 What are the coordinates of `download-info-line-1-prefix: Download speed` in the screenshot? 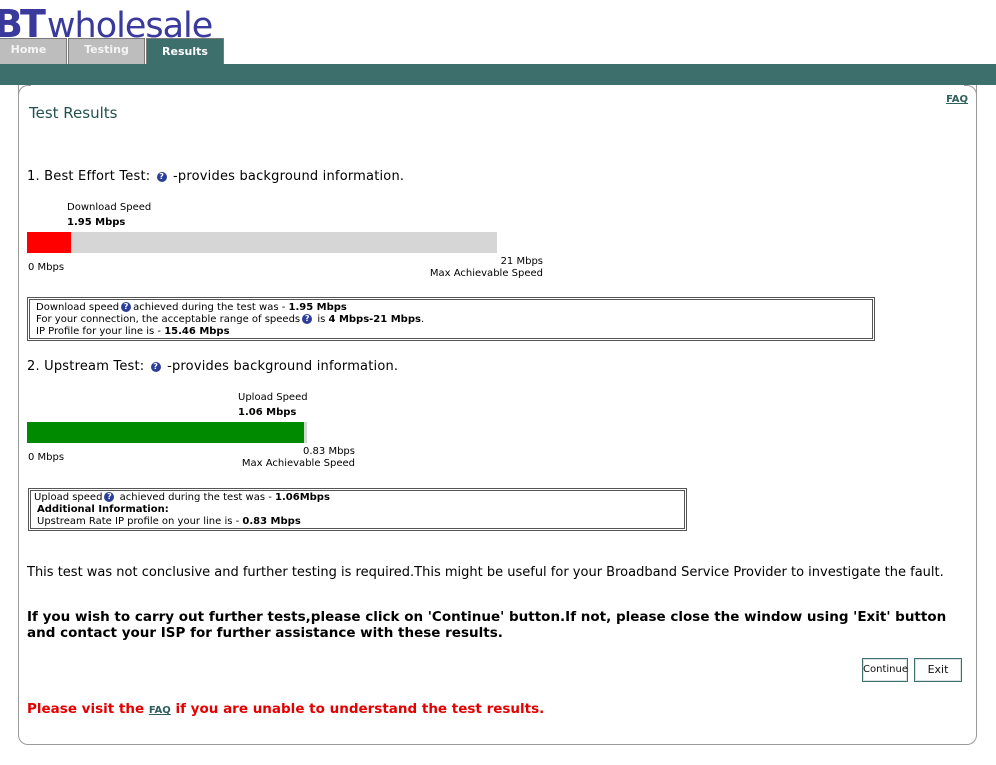 It's located at (78, 307).